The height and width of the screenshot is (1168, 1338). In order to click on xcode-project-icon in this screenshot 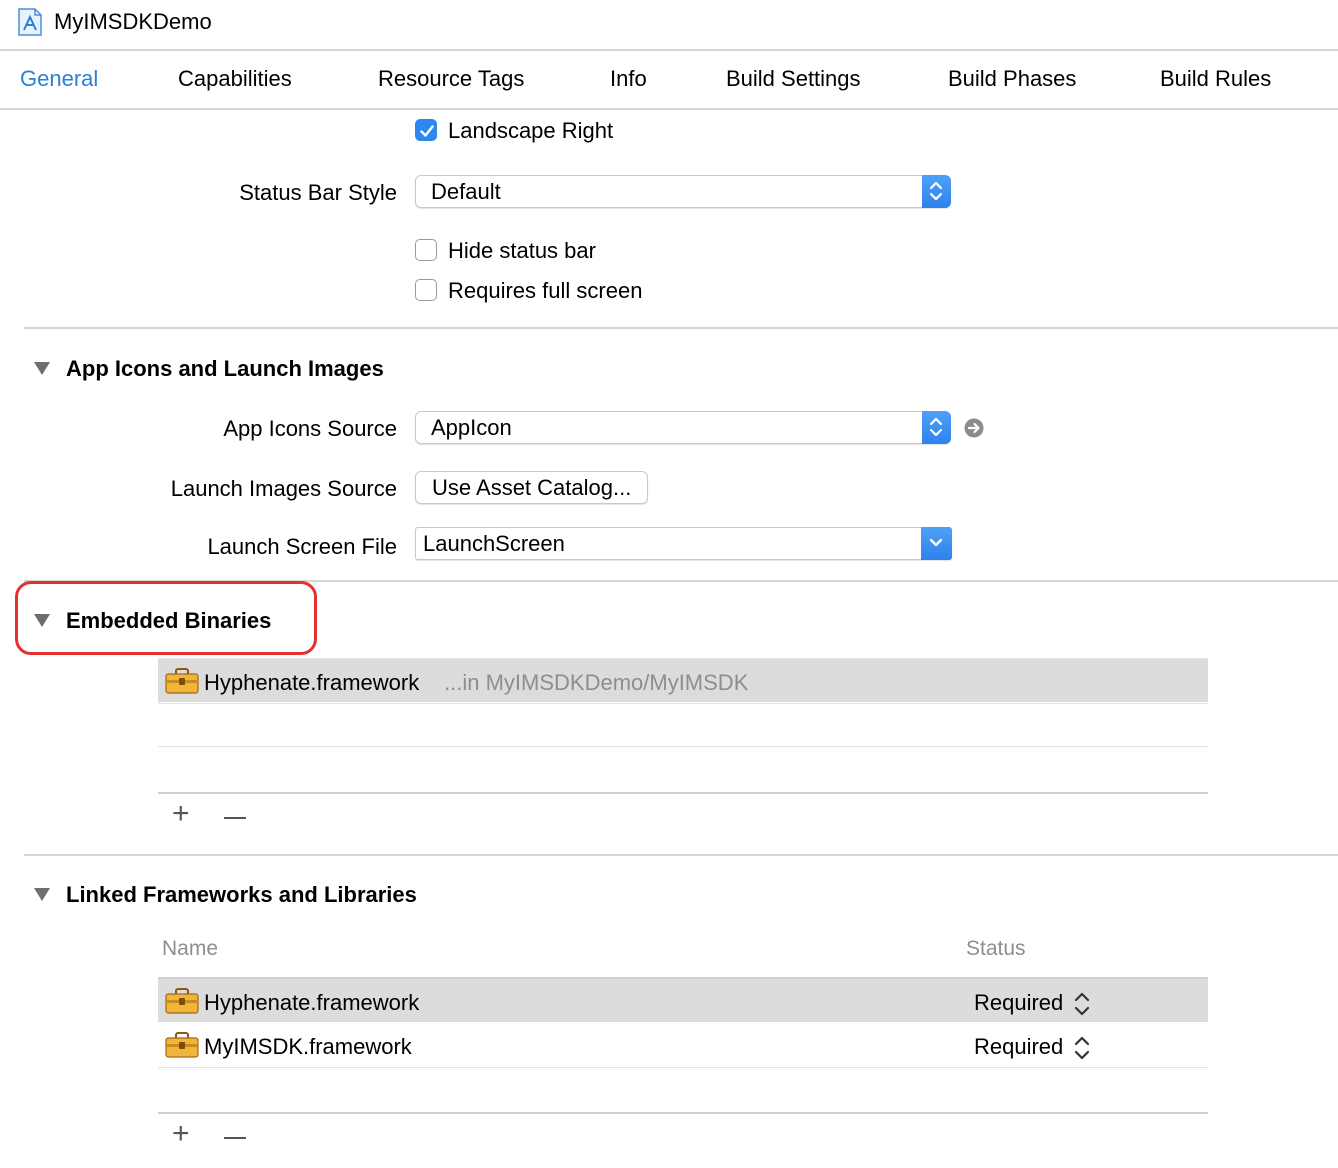, I will do `click(30, 22)`.